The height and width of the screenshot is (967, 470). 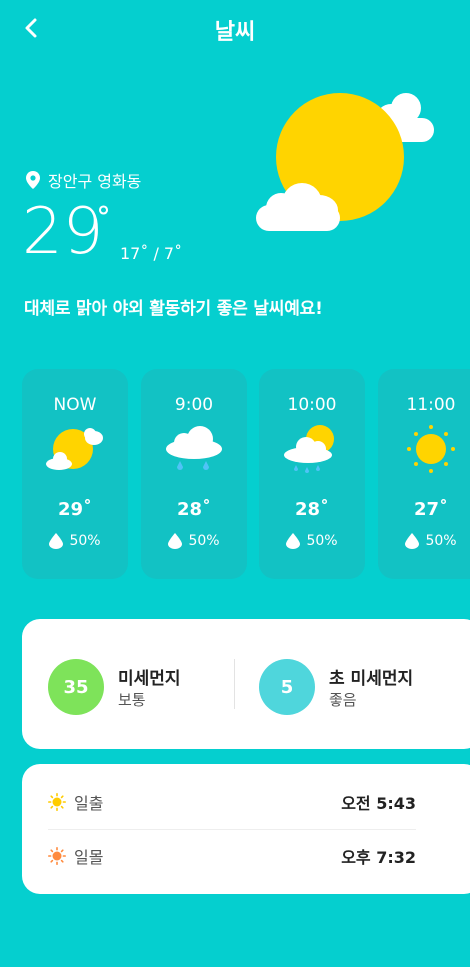 I want to click on hour-temp: 29˚, so click(x=75, y=509).